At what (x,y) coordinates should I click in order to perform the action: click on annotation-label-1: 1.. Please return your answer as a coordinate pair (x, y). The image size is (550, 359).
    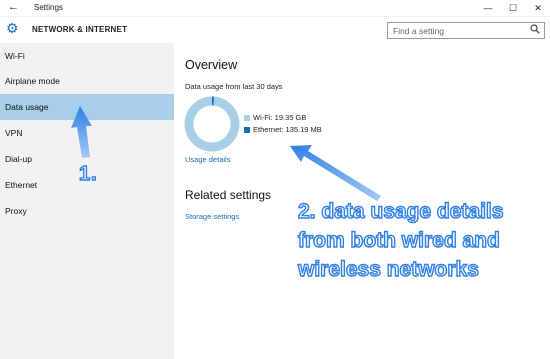
    Looking at the image, I should click on (88, 173).